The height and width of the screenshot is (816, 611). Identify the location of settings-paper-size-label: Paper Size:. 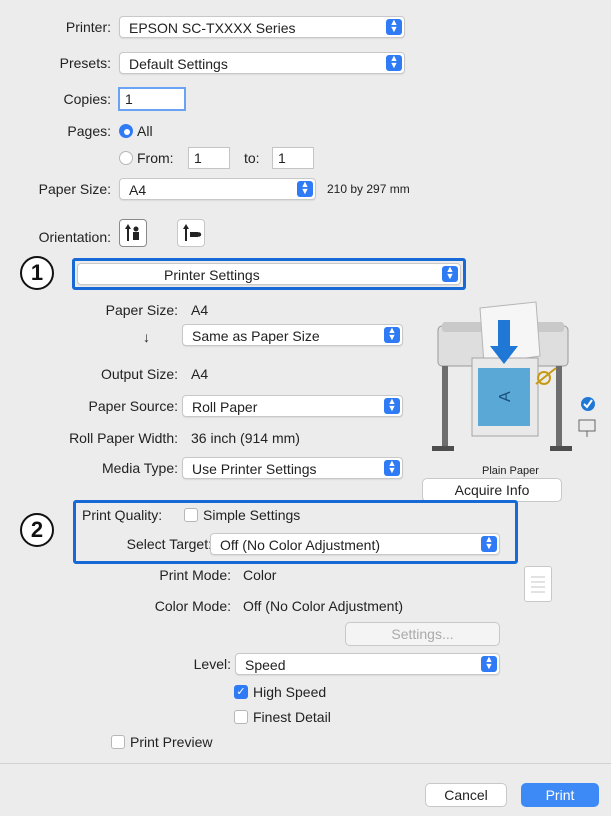
(141, 310).